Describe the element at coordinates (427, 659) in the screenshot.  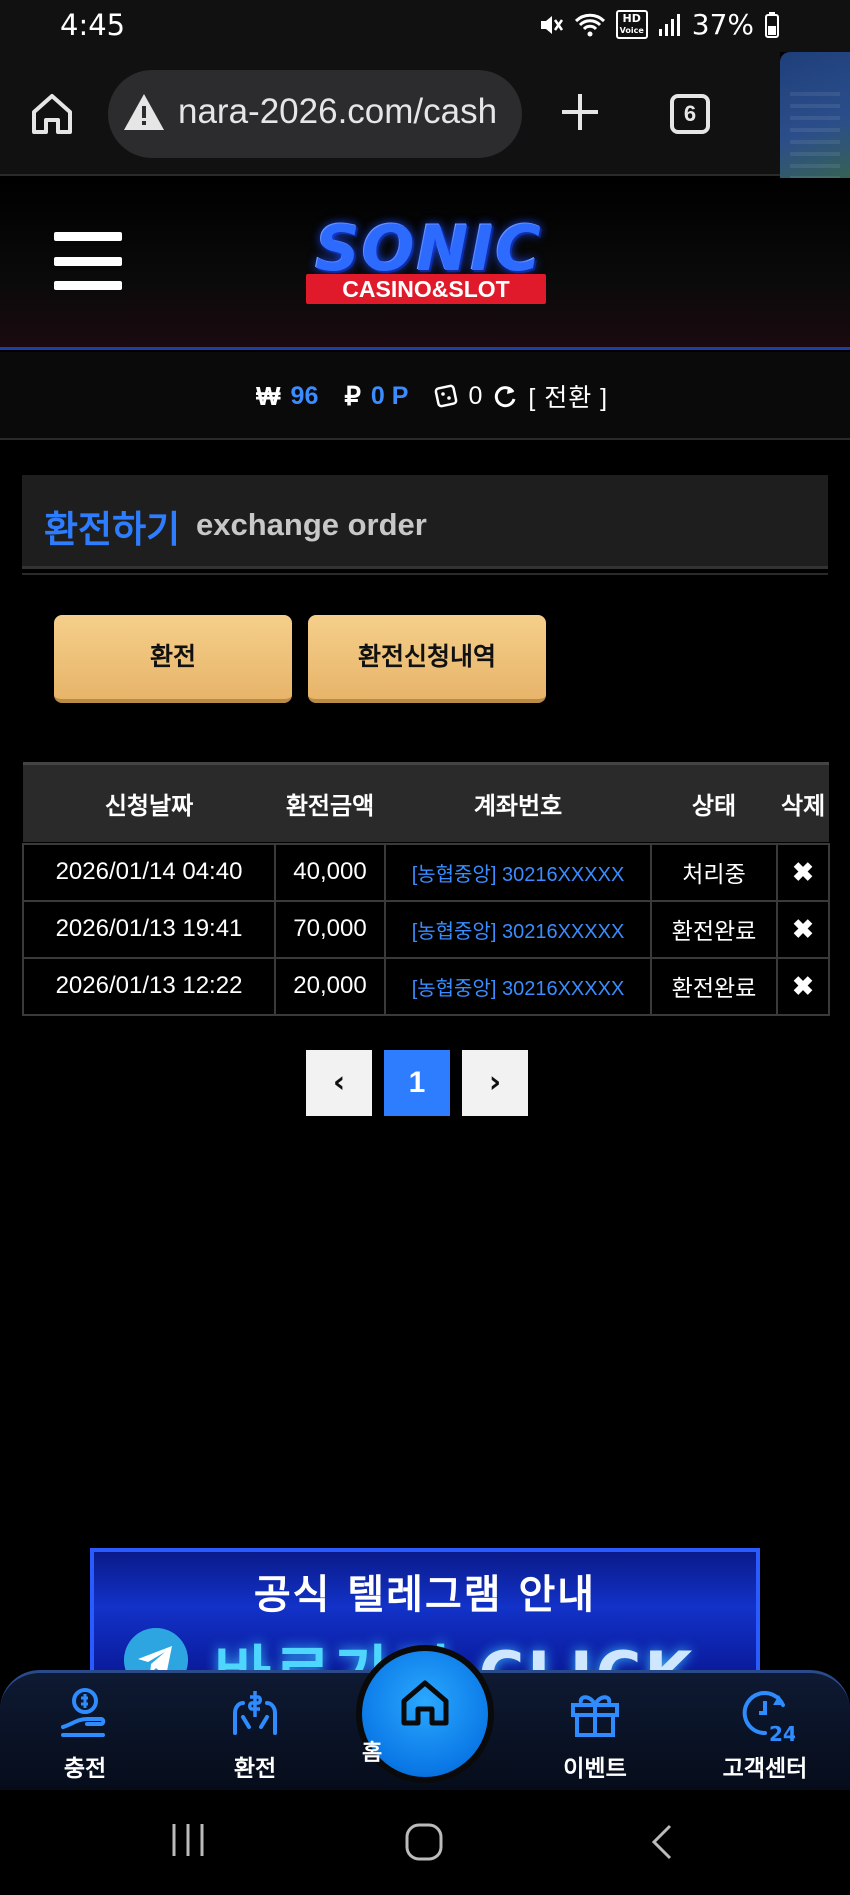
I see `exchange-history-button: 환전신청내역` at that location.